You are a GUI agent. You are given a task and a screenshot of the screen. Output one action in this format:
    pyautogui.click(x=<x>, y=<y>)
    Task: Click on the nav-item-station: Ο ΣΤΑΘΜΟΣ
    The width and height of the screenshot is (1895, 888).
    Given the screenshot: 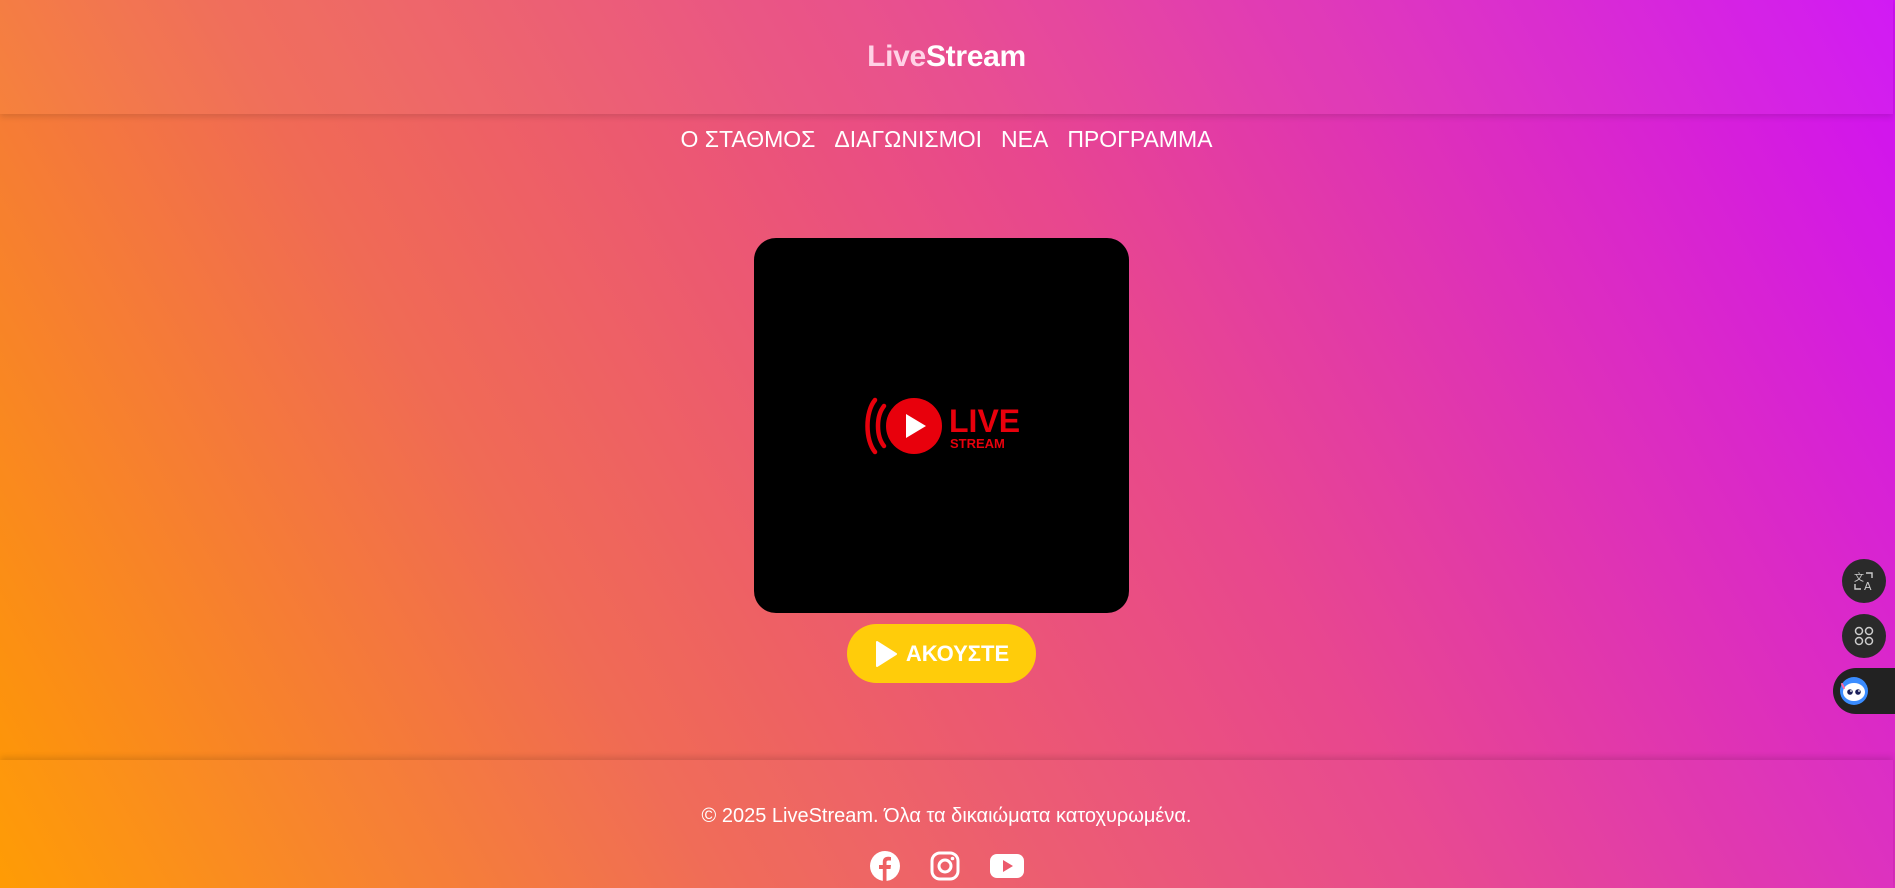 What is the action you would take?
    pyautogui.click(x=748, y=139)
    